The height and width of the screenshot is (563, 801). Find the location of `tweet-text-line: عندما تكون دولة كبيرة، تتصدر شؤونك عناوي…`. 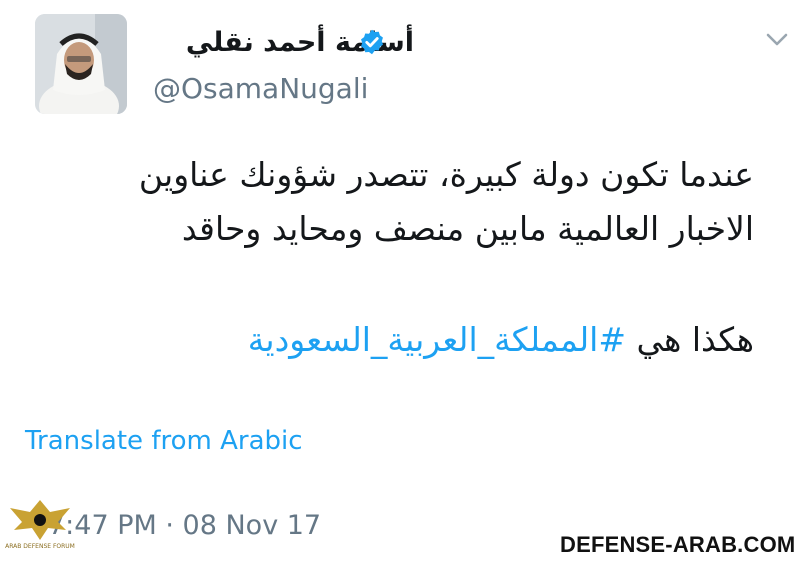

tweet-text-line: عندما تكون دولة كبيرة، تتصدر شؤونك عناوي… is located at coordinates (446, 174).